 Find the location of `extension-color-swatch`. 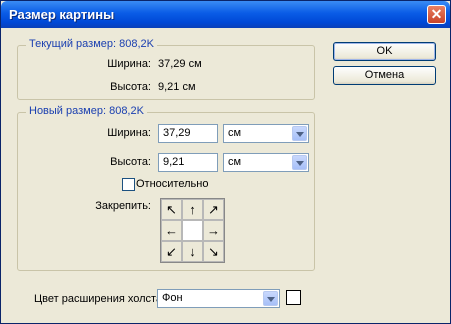

extension-color-swatch is located at coordinates (293, 297).